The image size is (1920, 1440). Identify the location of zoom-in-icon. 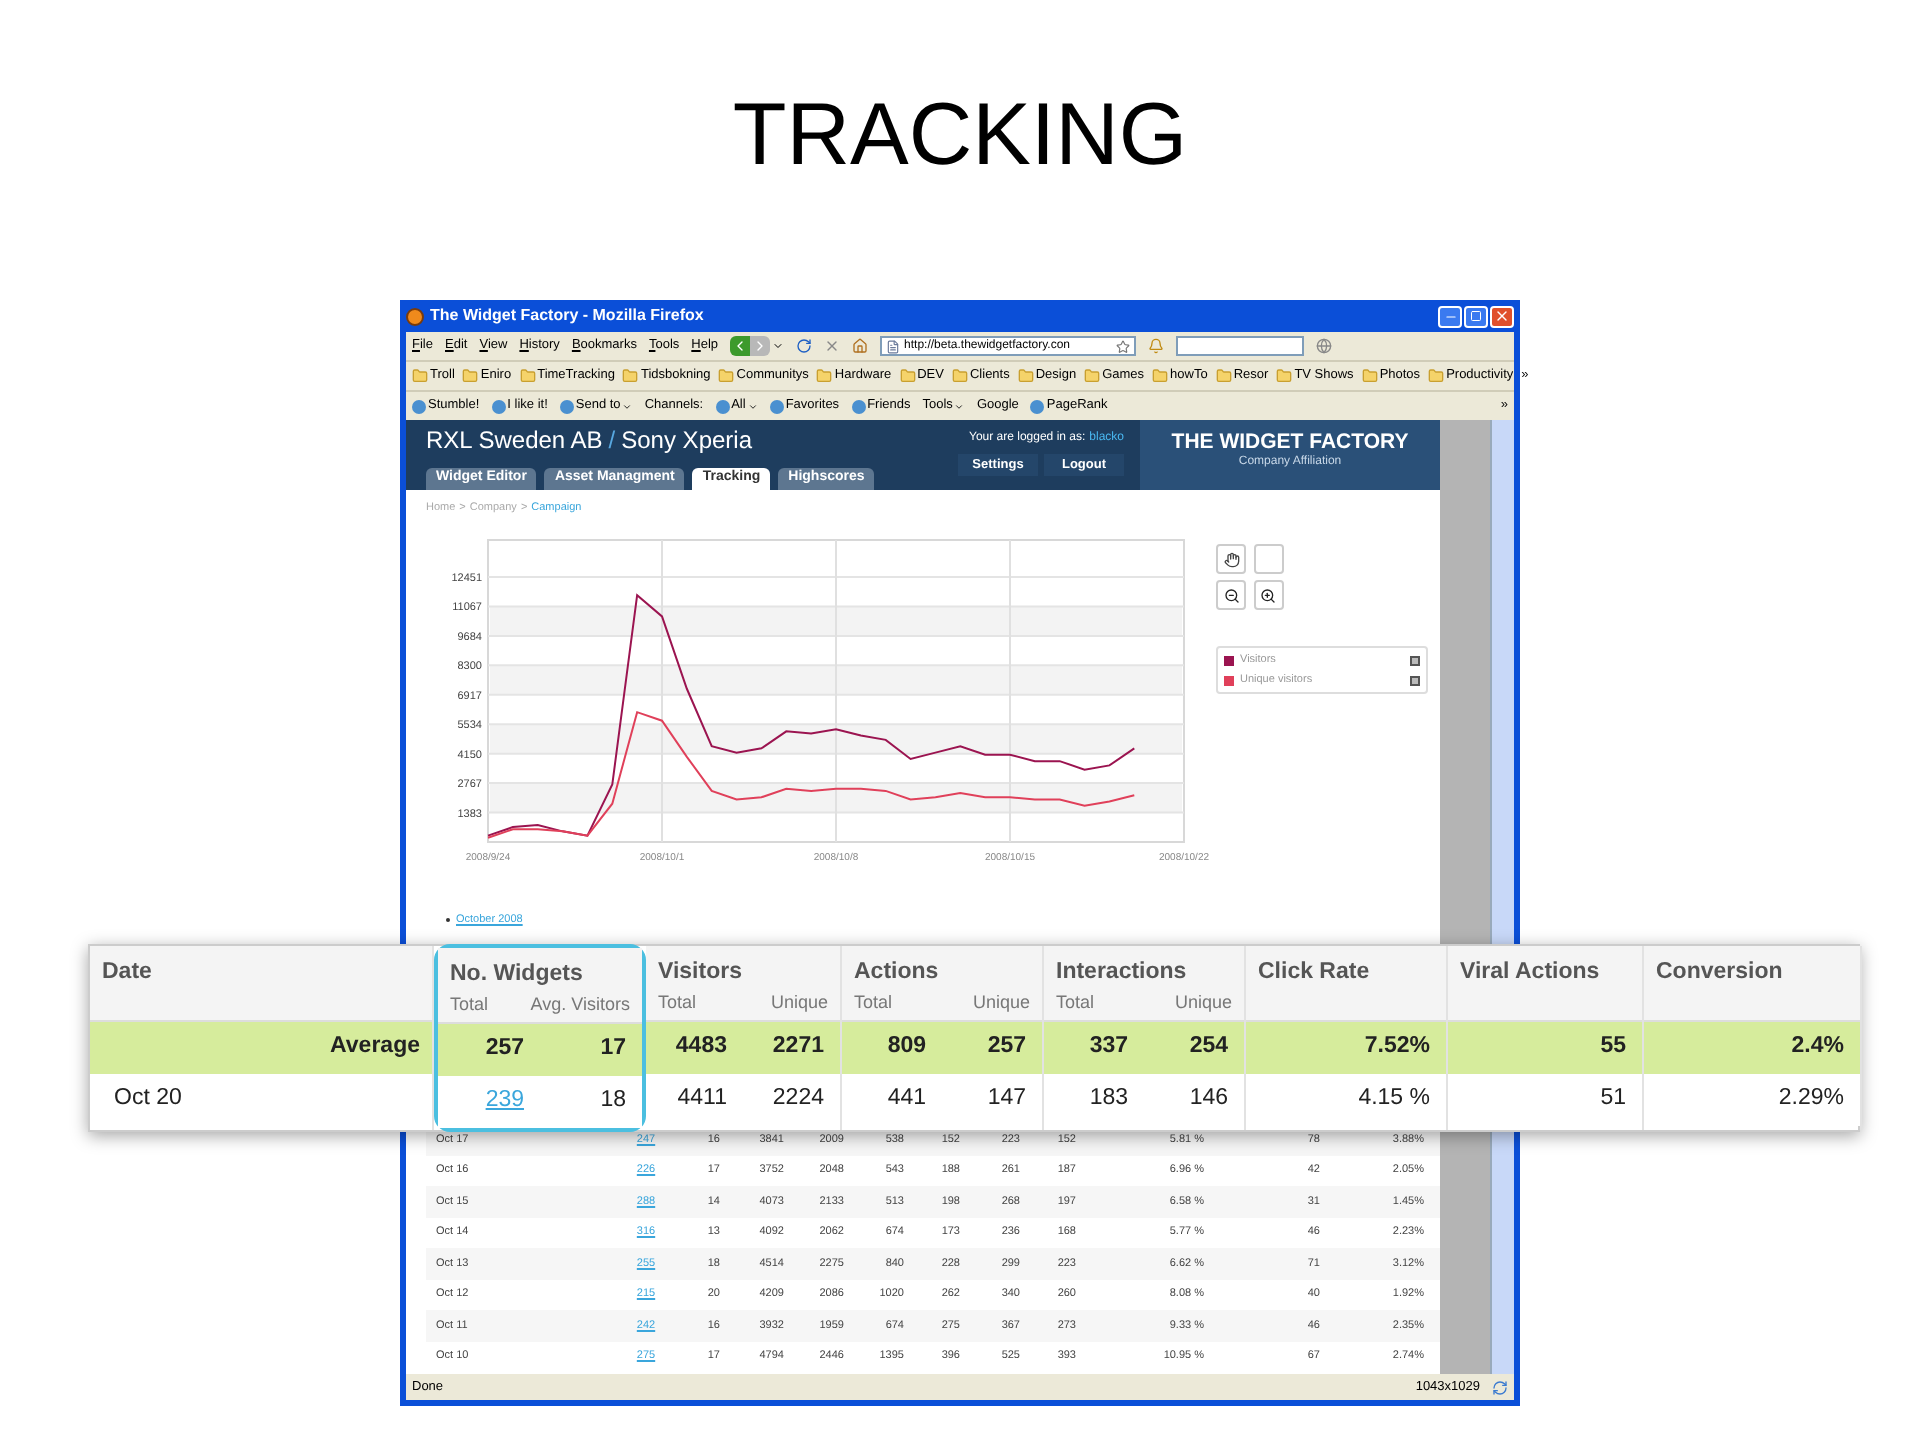
(1268, 595).